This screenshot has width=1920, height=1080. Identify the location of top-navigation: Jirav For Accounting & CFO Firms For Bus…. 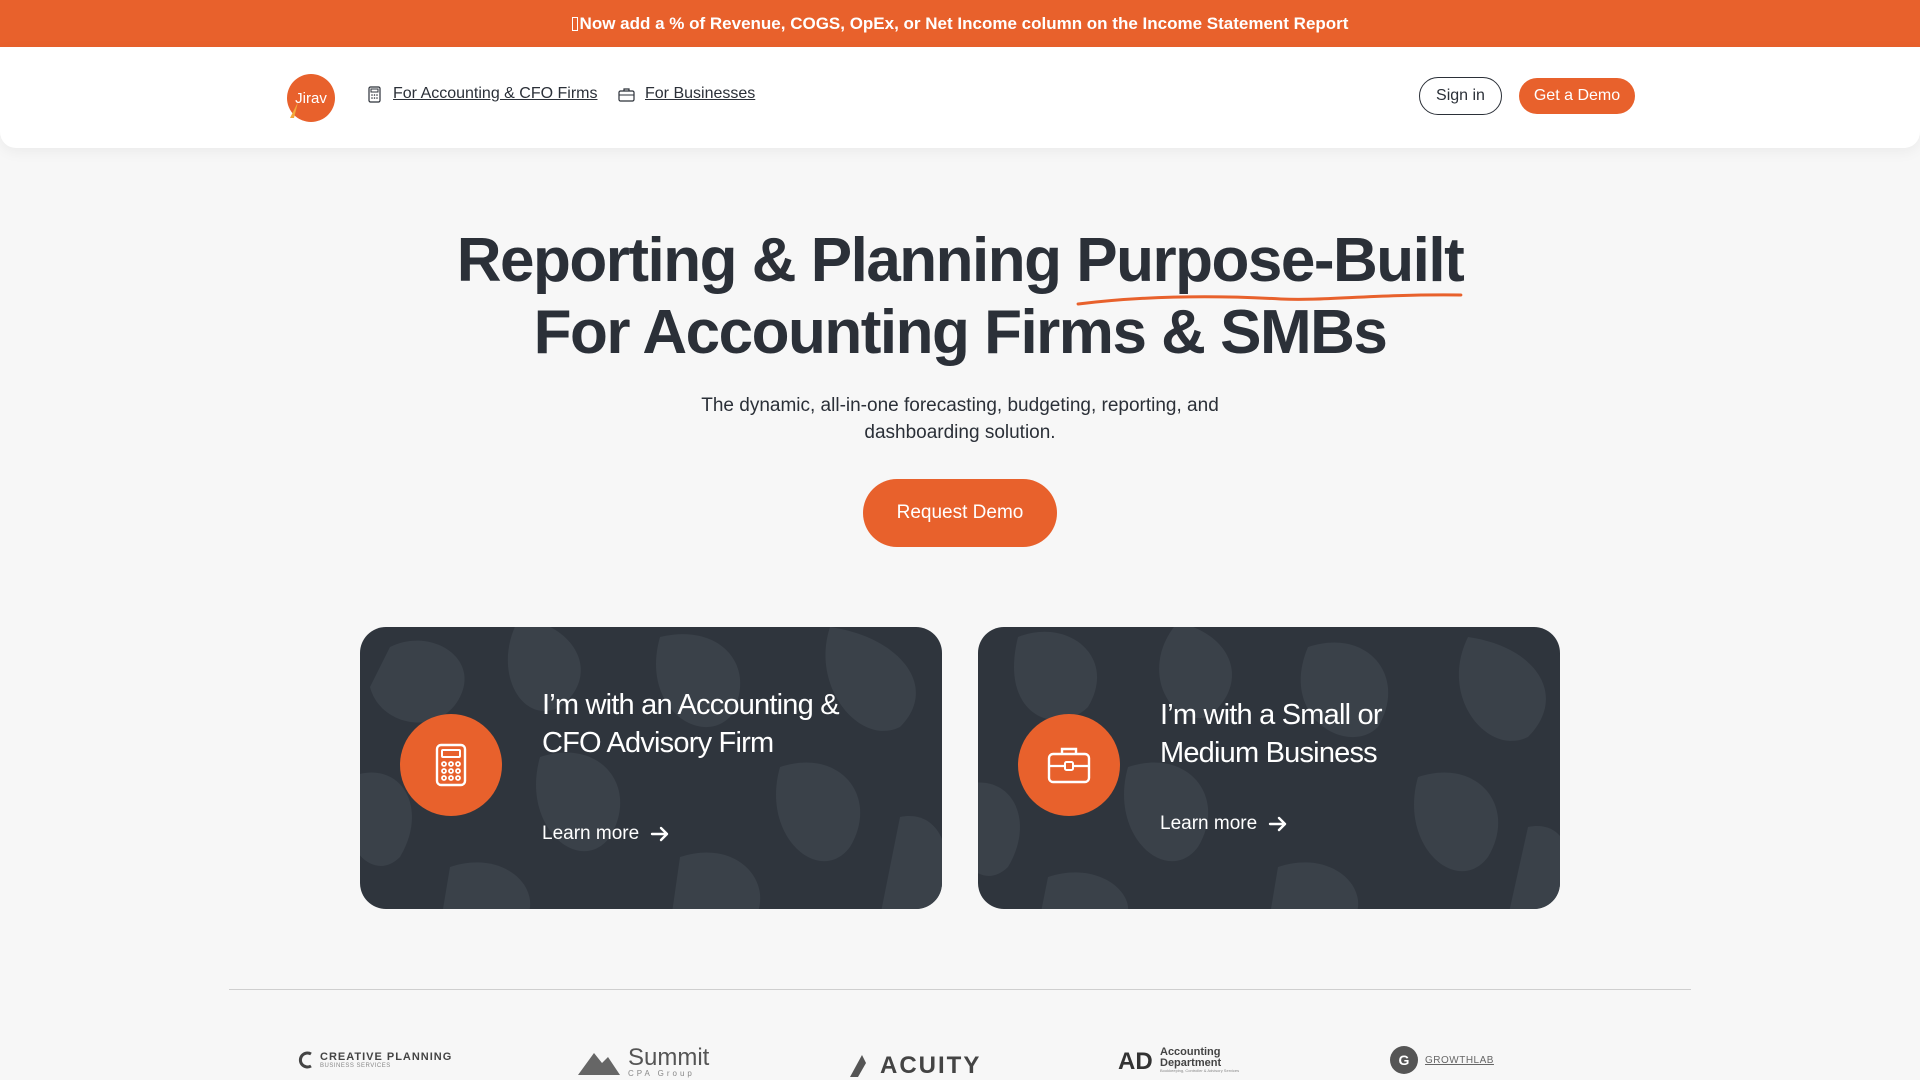
(960, 97).